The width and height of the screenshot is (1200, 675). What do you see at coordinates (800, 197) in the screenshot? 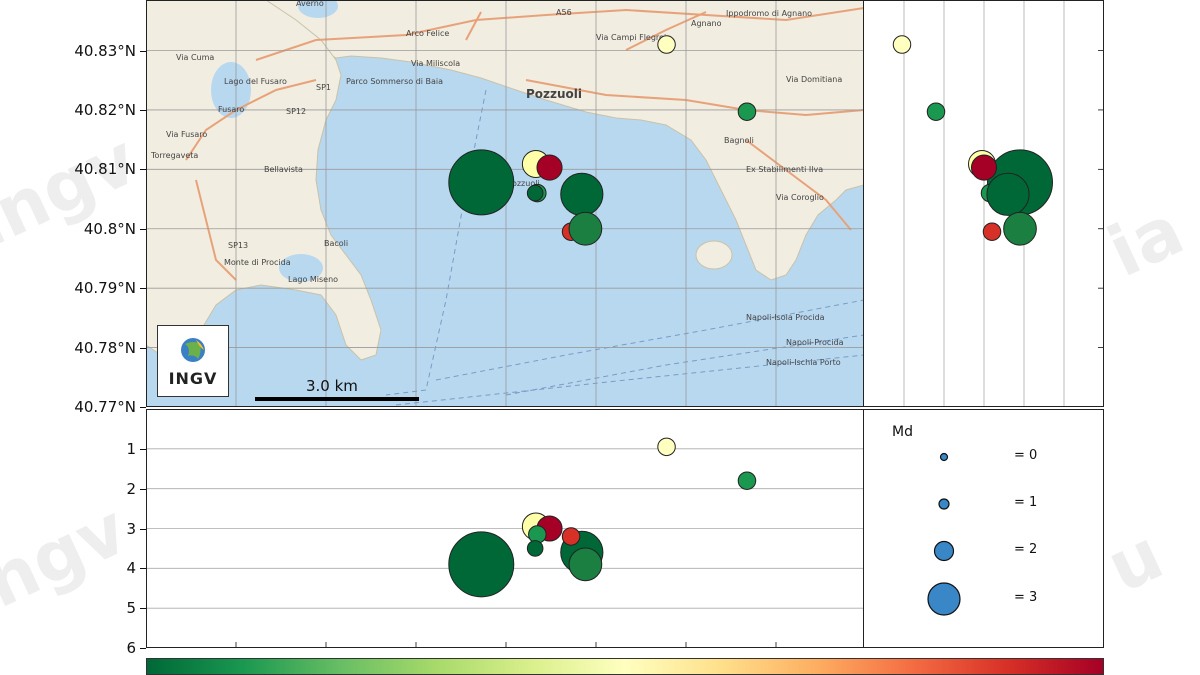
I see `map-place-label: Via Coroglio` at bounding box center [800, 197].